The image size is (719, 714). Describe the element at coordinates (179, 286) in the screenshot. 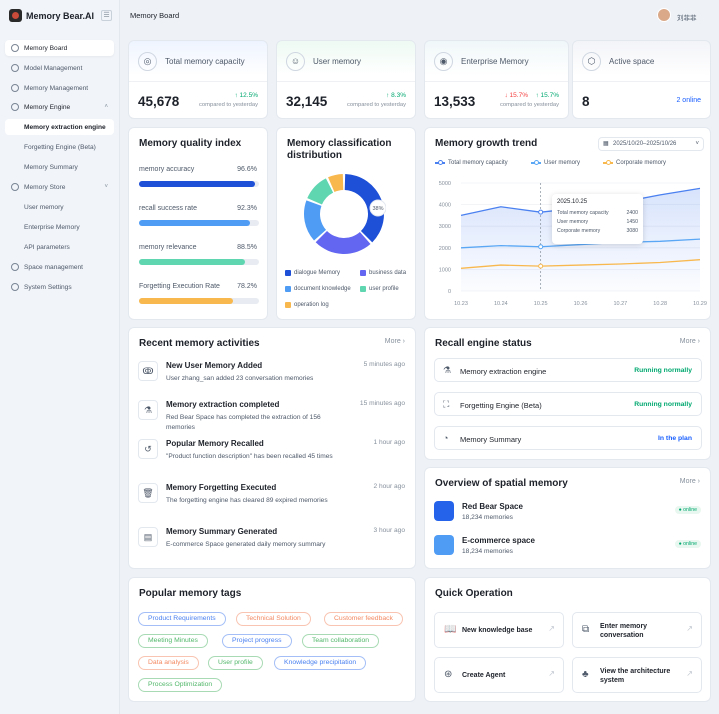

I see `quality-label: Forgetting Execution Rate` at that location.